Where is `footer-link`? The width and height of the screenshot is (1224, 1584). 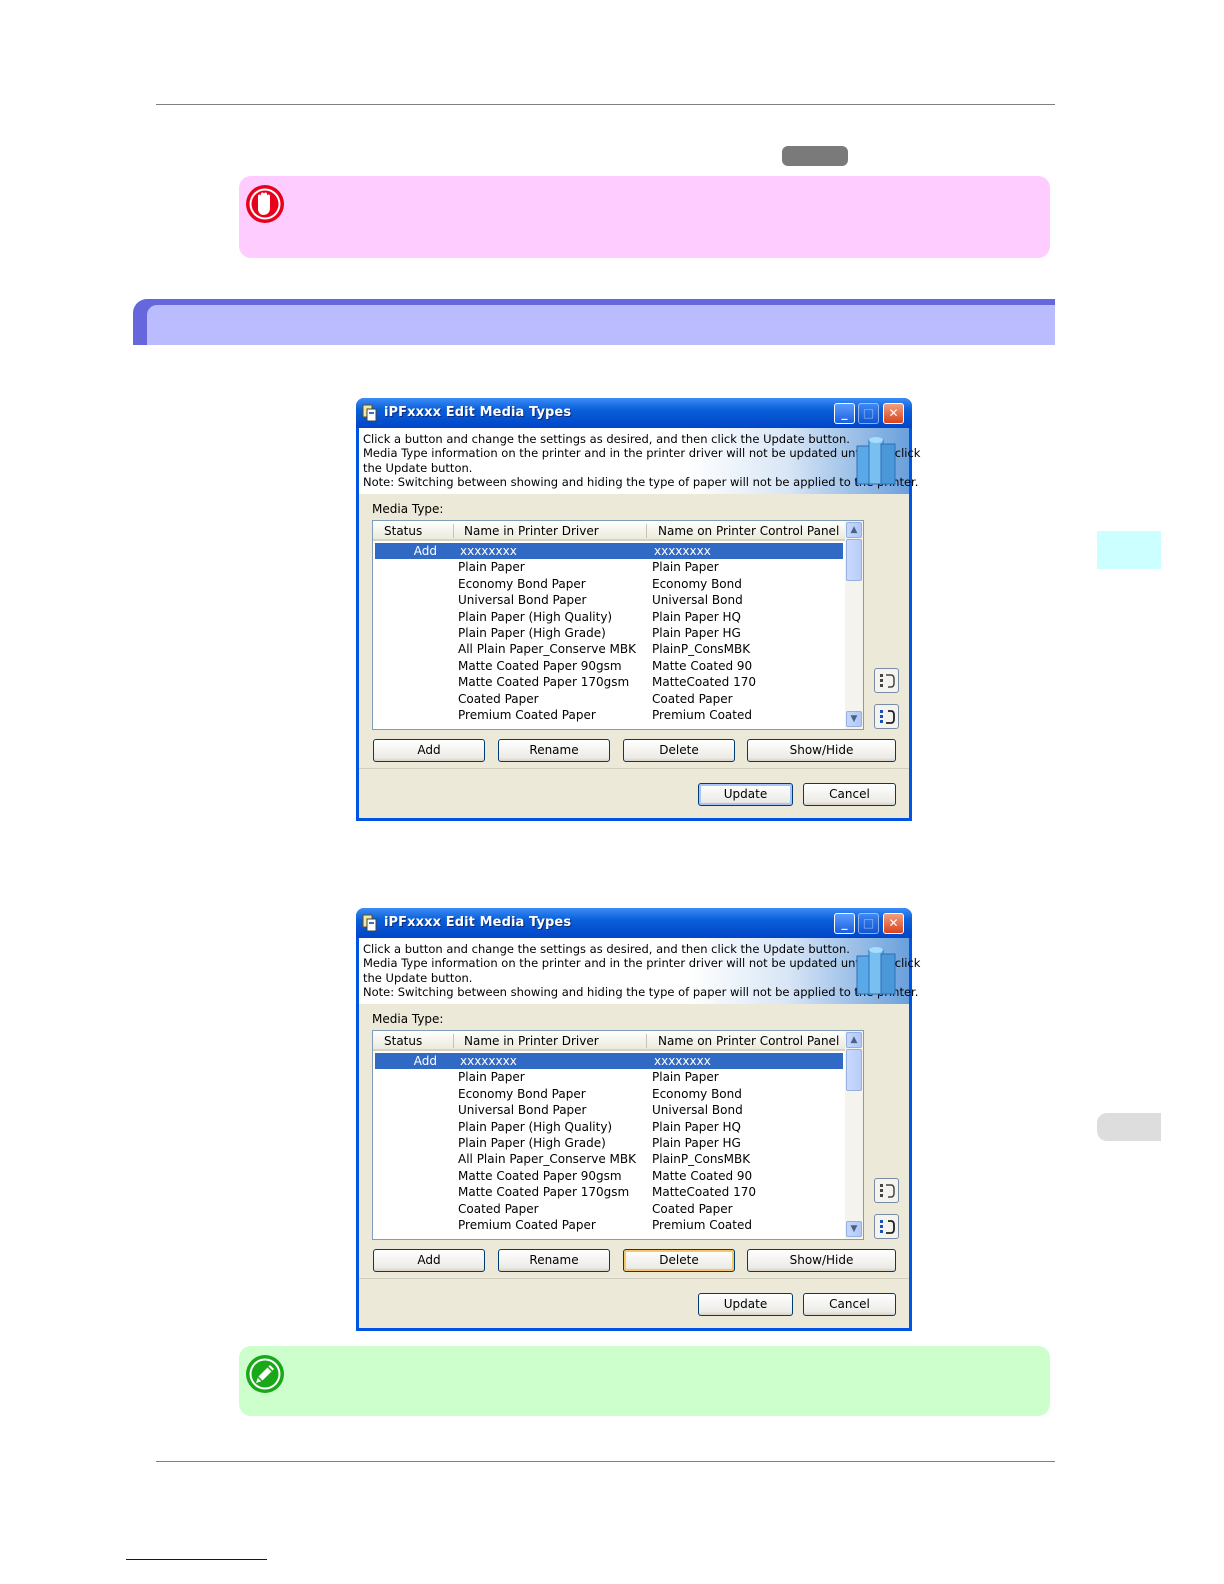 footer-link is located at coordinates (196, 1559).